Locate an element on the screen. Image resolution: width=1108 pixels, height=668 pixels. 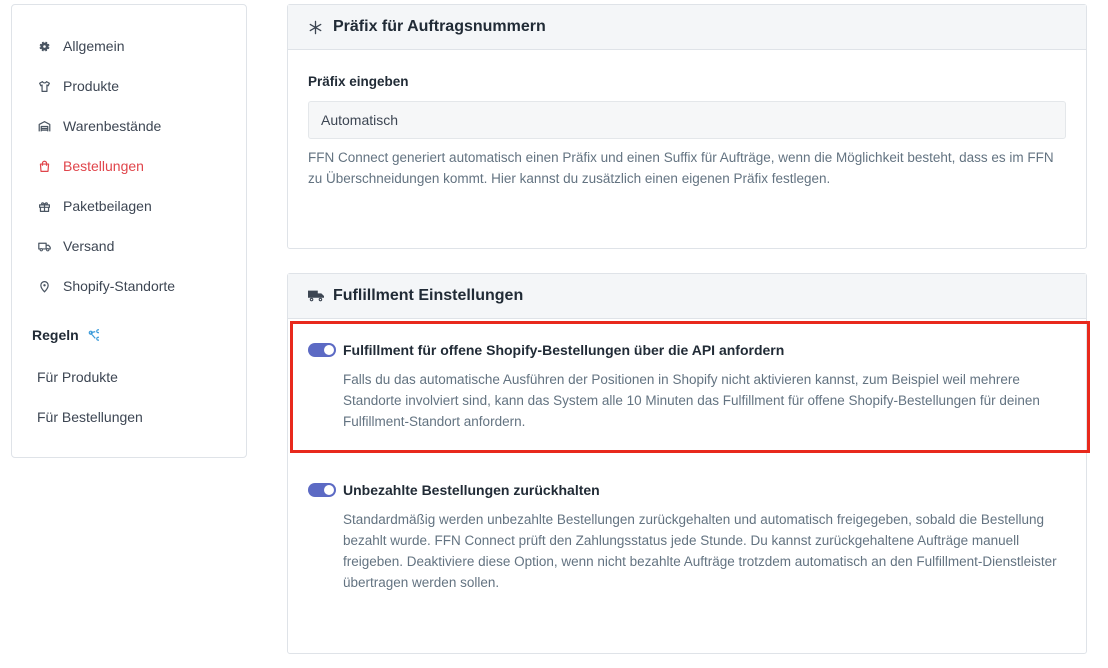
hold-unpaid-toggle is located at coordinates (322, 490).